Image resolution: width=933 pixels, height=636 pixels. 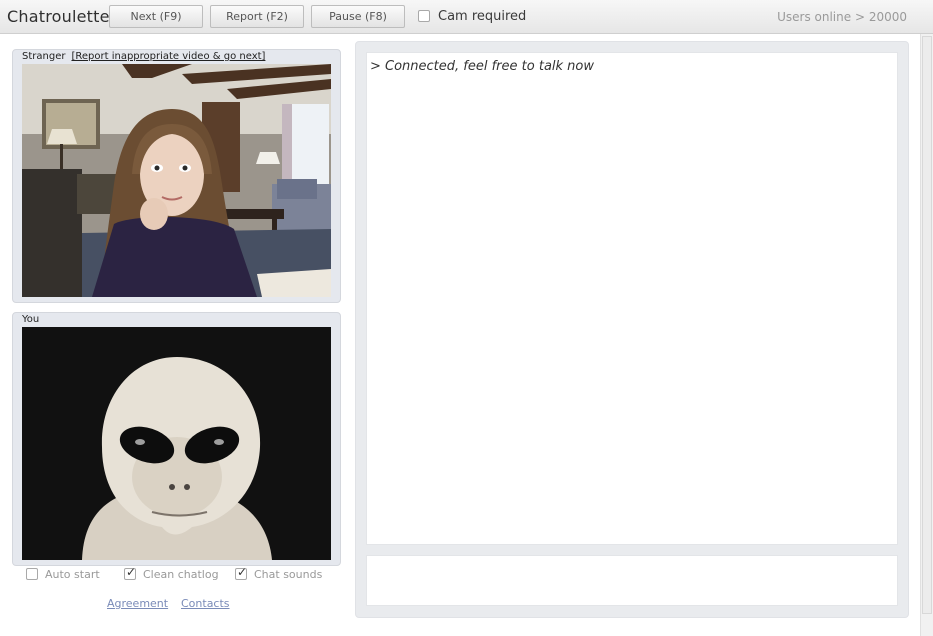 I want to click on agreement-link: Agreement, so click(x=137, y=603).